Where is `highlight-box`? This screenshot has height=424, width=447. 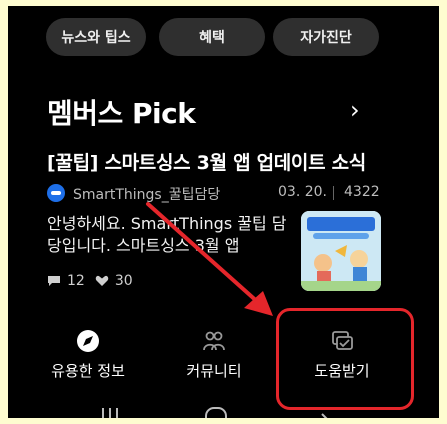 highlight-box is located at coordinates (345, 359).